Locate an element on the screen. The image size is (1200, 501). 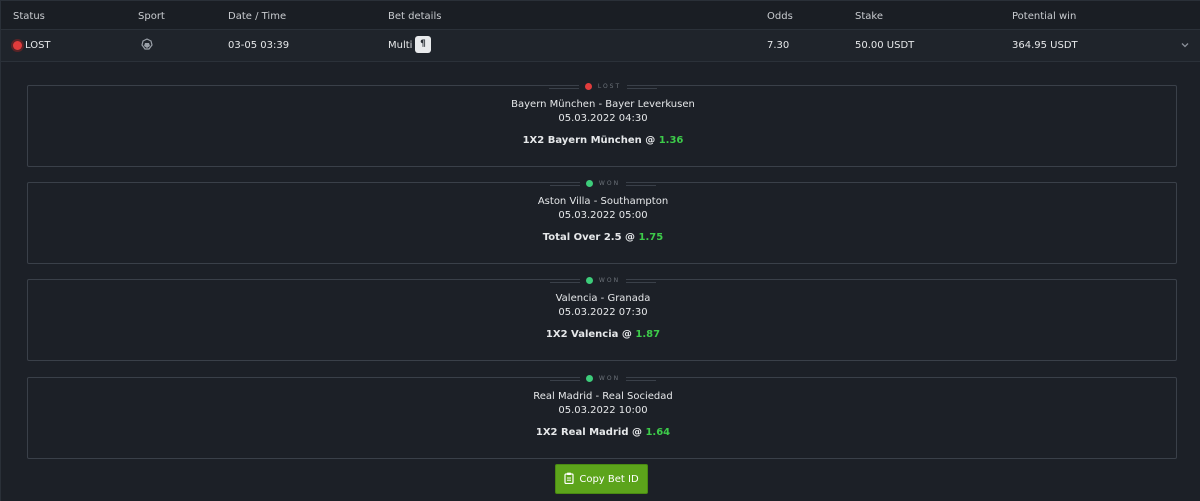
bet-type: Multi is located at coordinates (400, 45).